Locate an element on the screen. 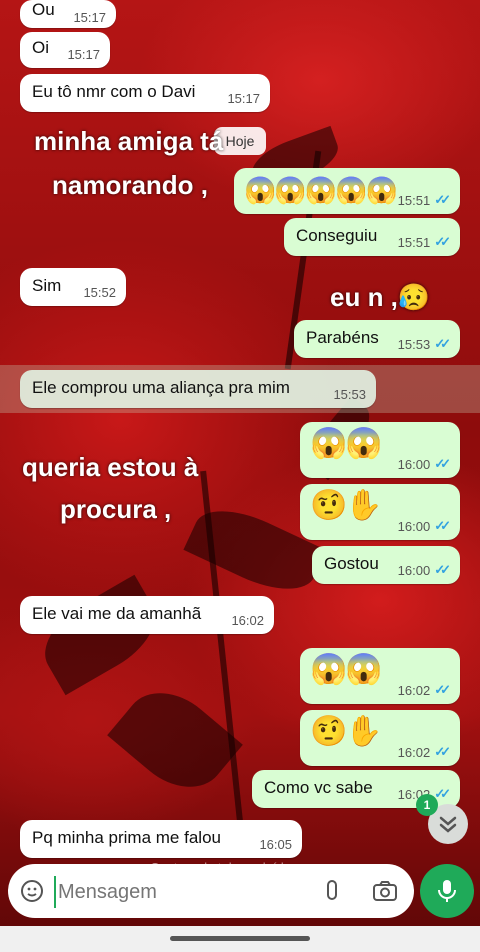 Image resolution: width=480 pixels, height=952 pixels. message-text: Sim is located at coordinates (47, 285).